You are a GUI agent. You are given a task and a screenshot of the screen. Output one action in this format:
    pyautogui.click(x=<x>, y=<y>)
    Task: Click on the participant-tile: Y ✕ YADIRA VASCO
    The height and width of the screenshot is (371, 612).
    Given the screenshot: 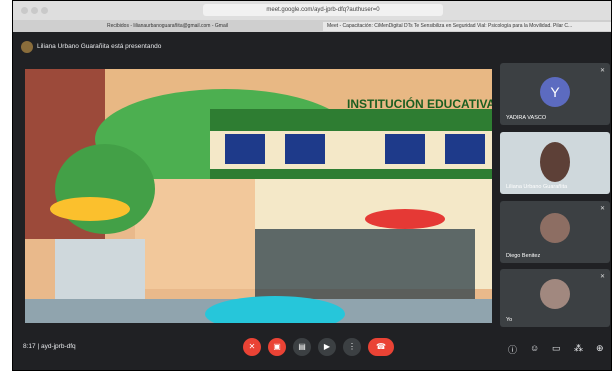 What is the action you would take?
    pyautogui.click(x=555, y=94)
    